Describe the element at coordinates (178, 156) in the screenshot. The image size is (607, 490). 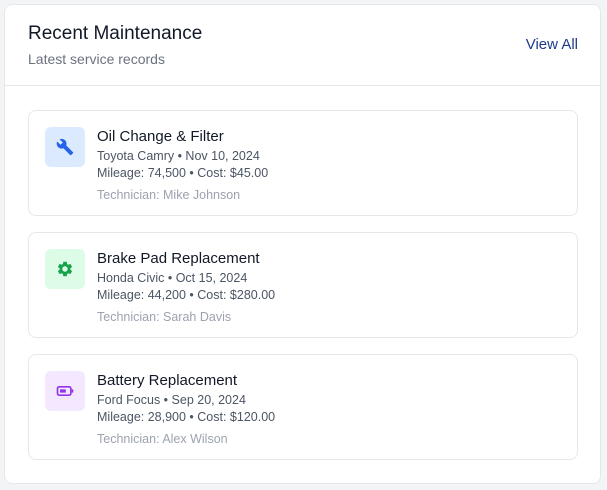
I see `record-vehicle-date: Toyota Camry • Nov 10, 2024` at that location.